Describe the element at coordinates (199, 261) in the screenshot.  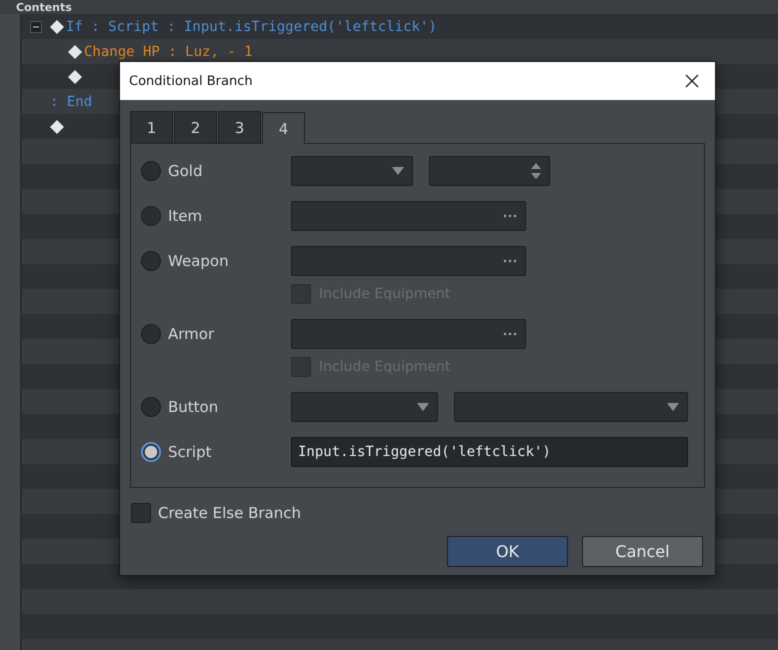
I see `condition-label: Weapon` at that location.